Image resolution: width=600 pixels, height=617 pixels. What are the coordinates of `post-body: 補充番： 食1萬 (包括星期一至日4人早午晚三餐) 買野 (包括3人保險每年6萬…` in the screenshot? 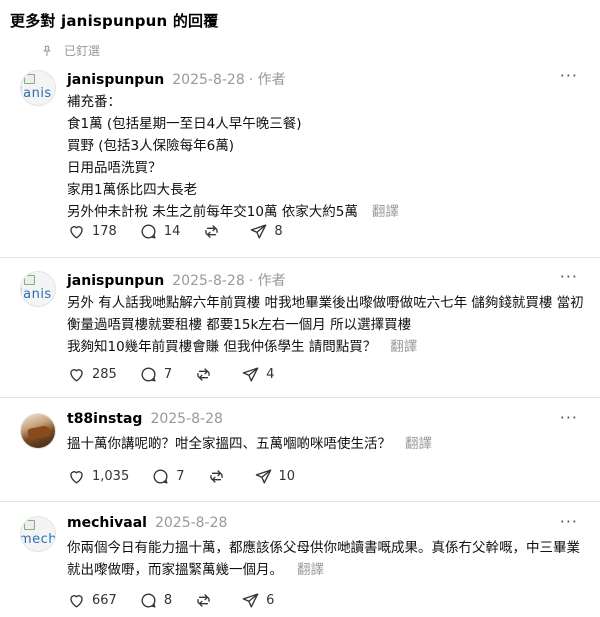 It's located at (233, 157).